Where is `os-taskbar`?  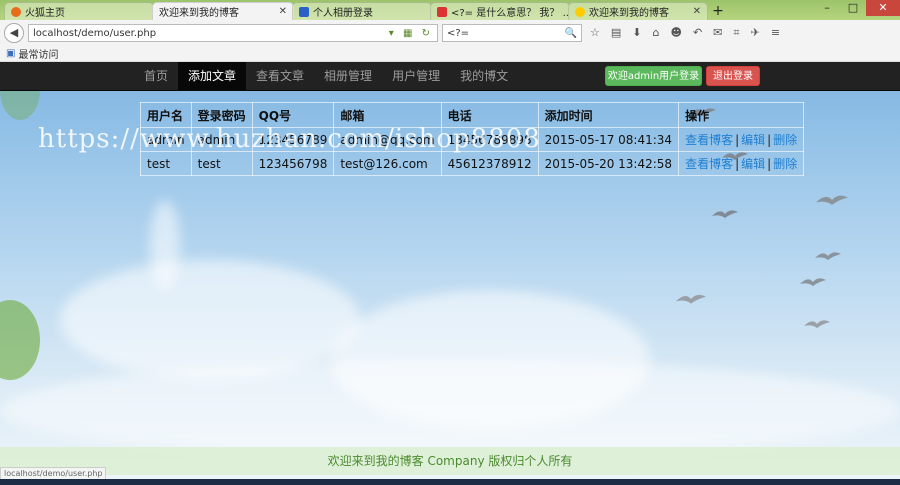 os-taskbar is located at coordinates (450, 482).